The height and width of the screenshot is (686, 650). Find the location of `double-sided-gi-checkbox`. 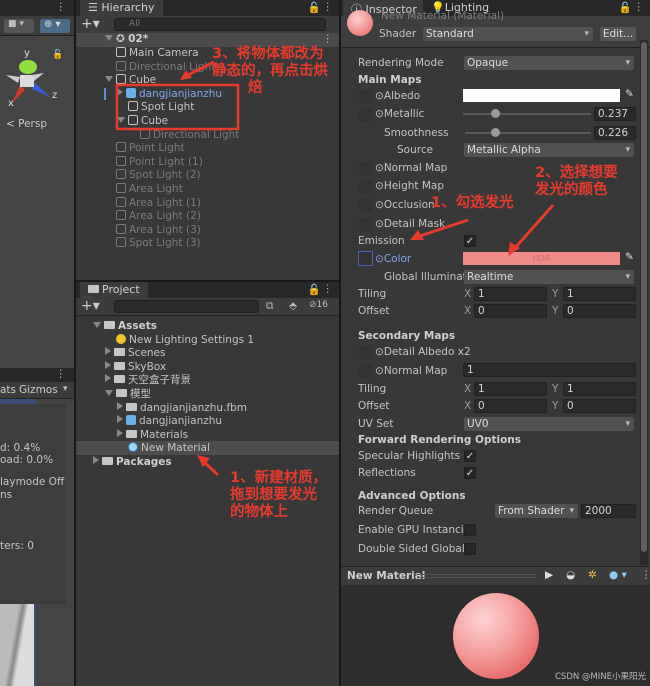

double-sided-gi-checkbox is located at coordinates (470, 549).